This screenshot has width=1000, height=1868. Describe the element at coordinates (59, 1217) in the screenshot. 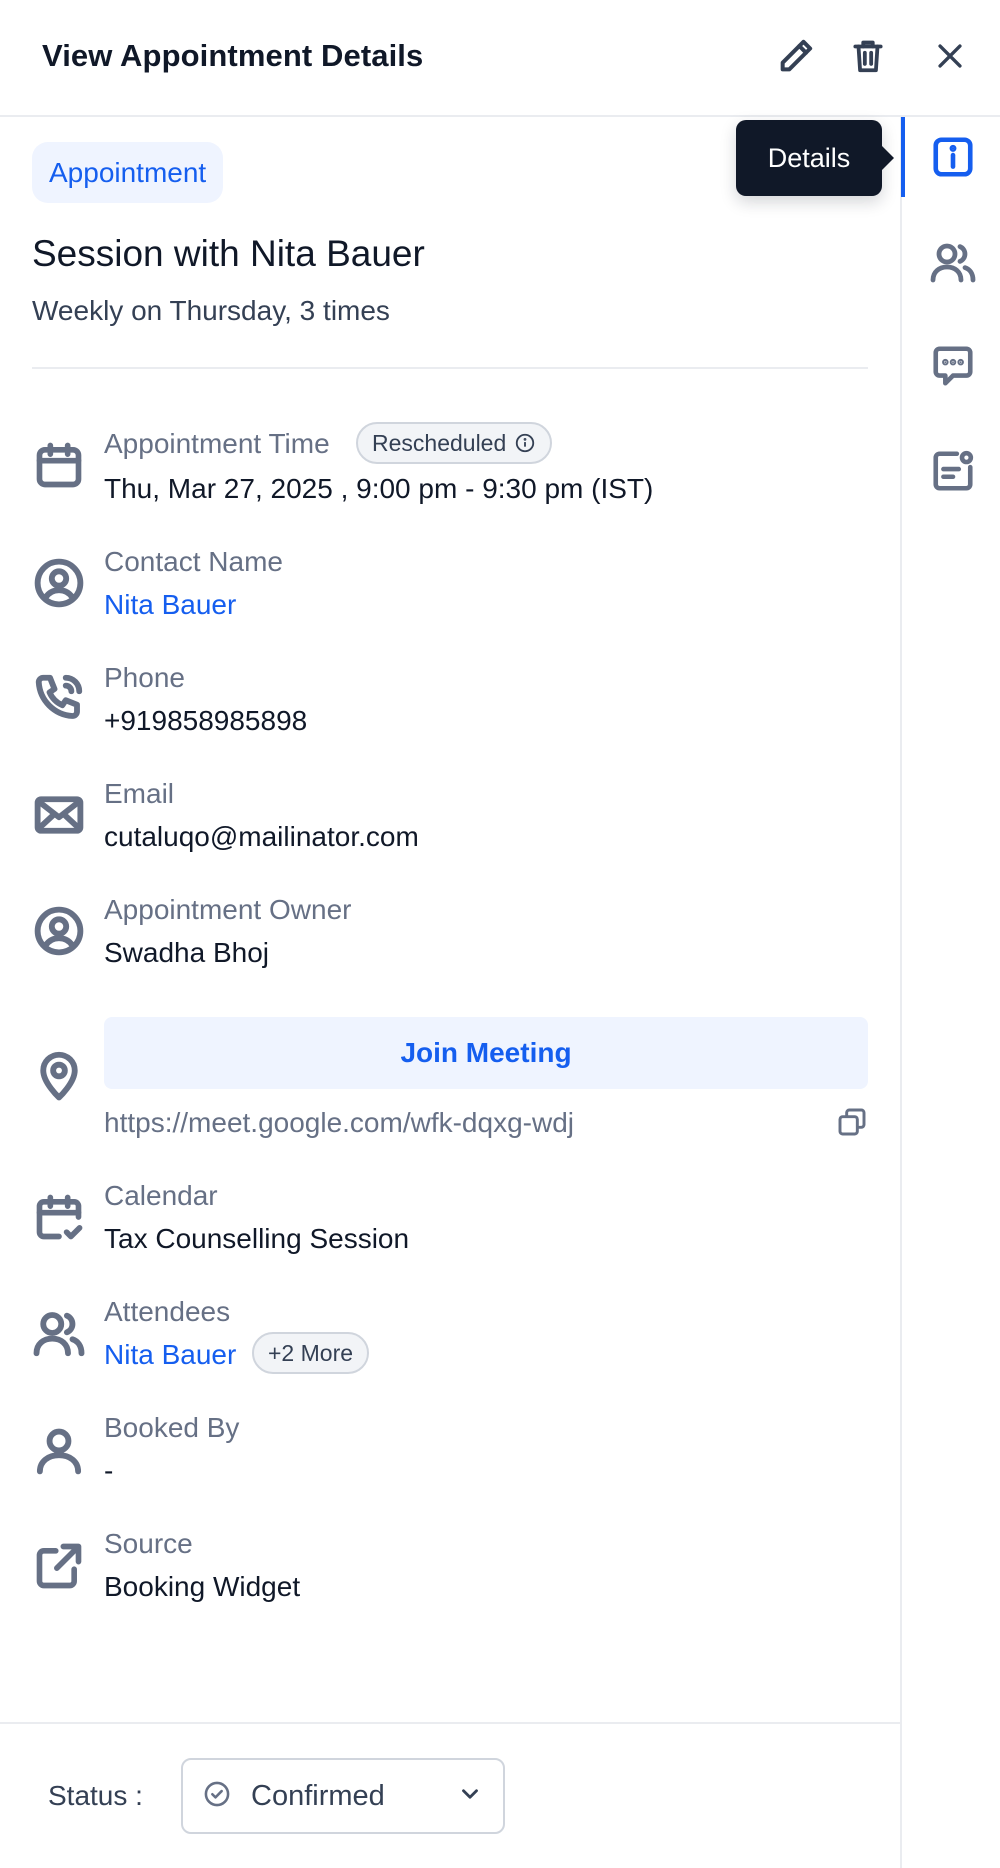

I see `calendar-check-icon` at that location.